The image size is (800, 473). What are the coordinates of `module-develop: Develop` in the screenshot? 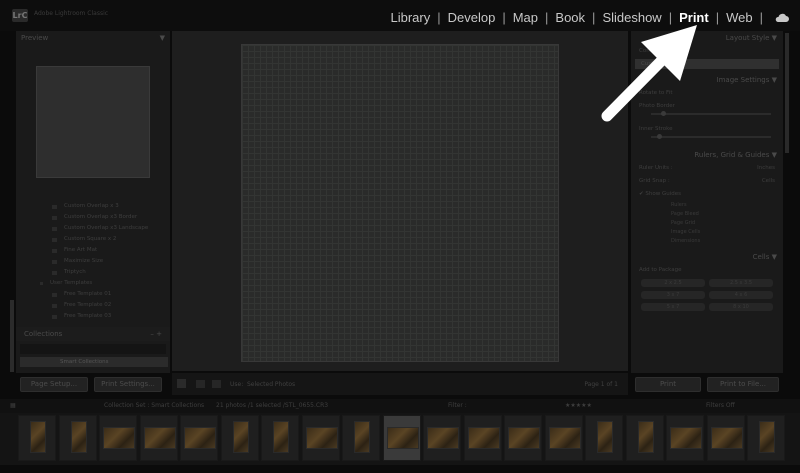 It's located at (472, 17).